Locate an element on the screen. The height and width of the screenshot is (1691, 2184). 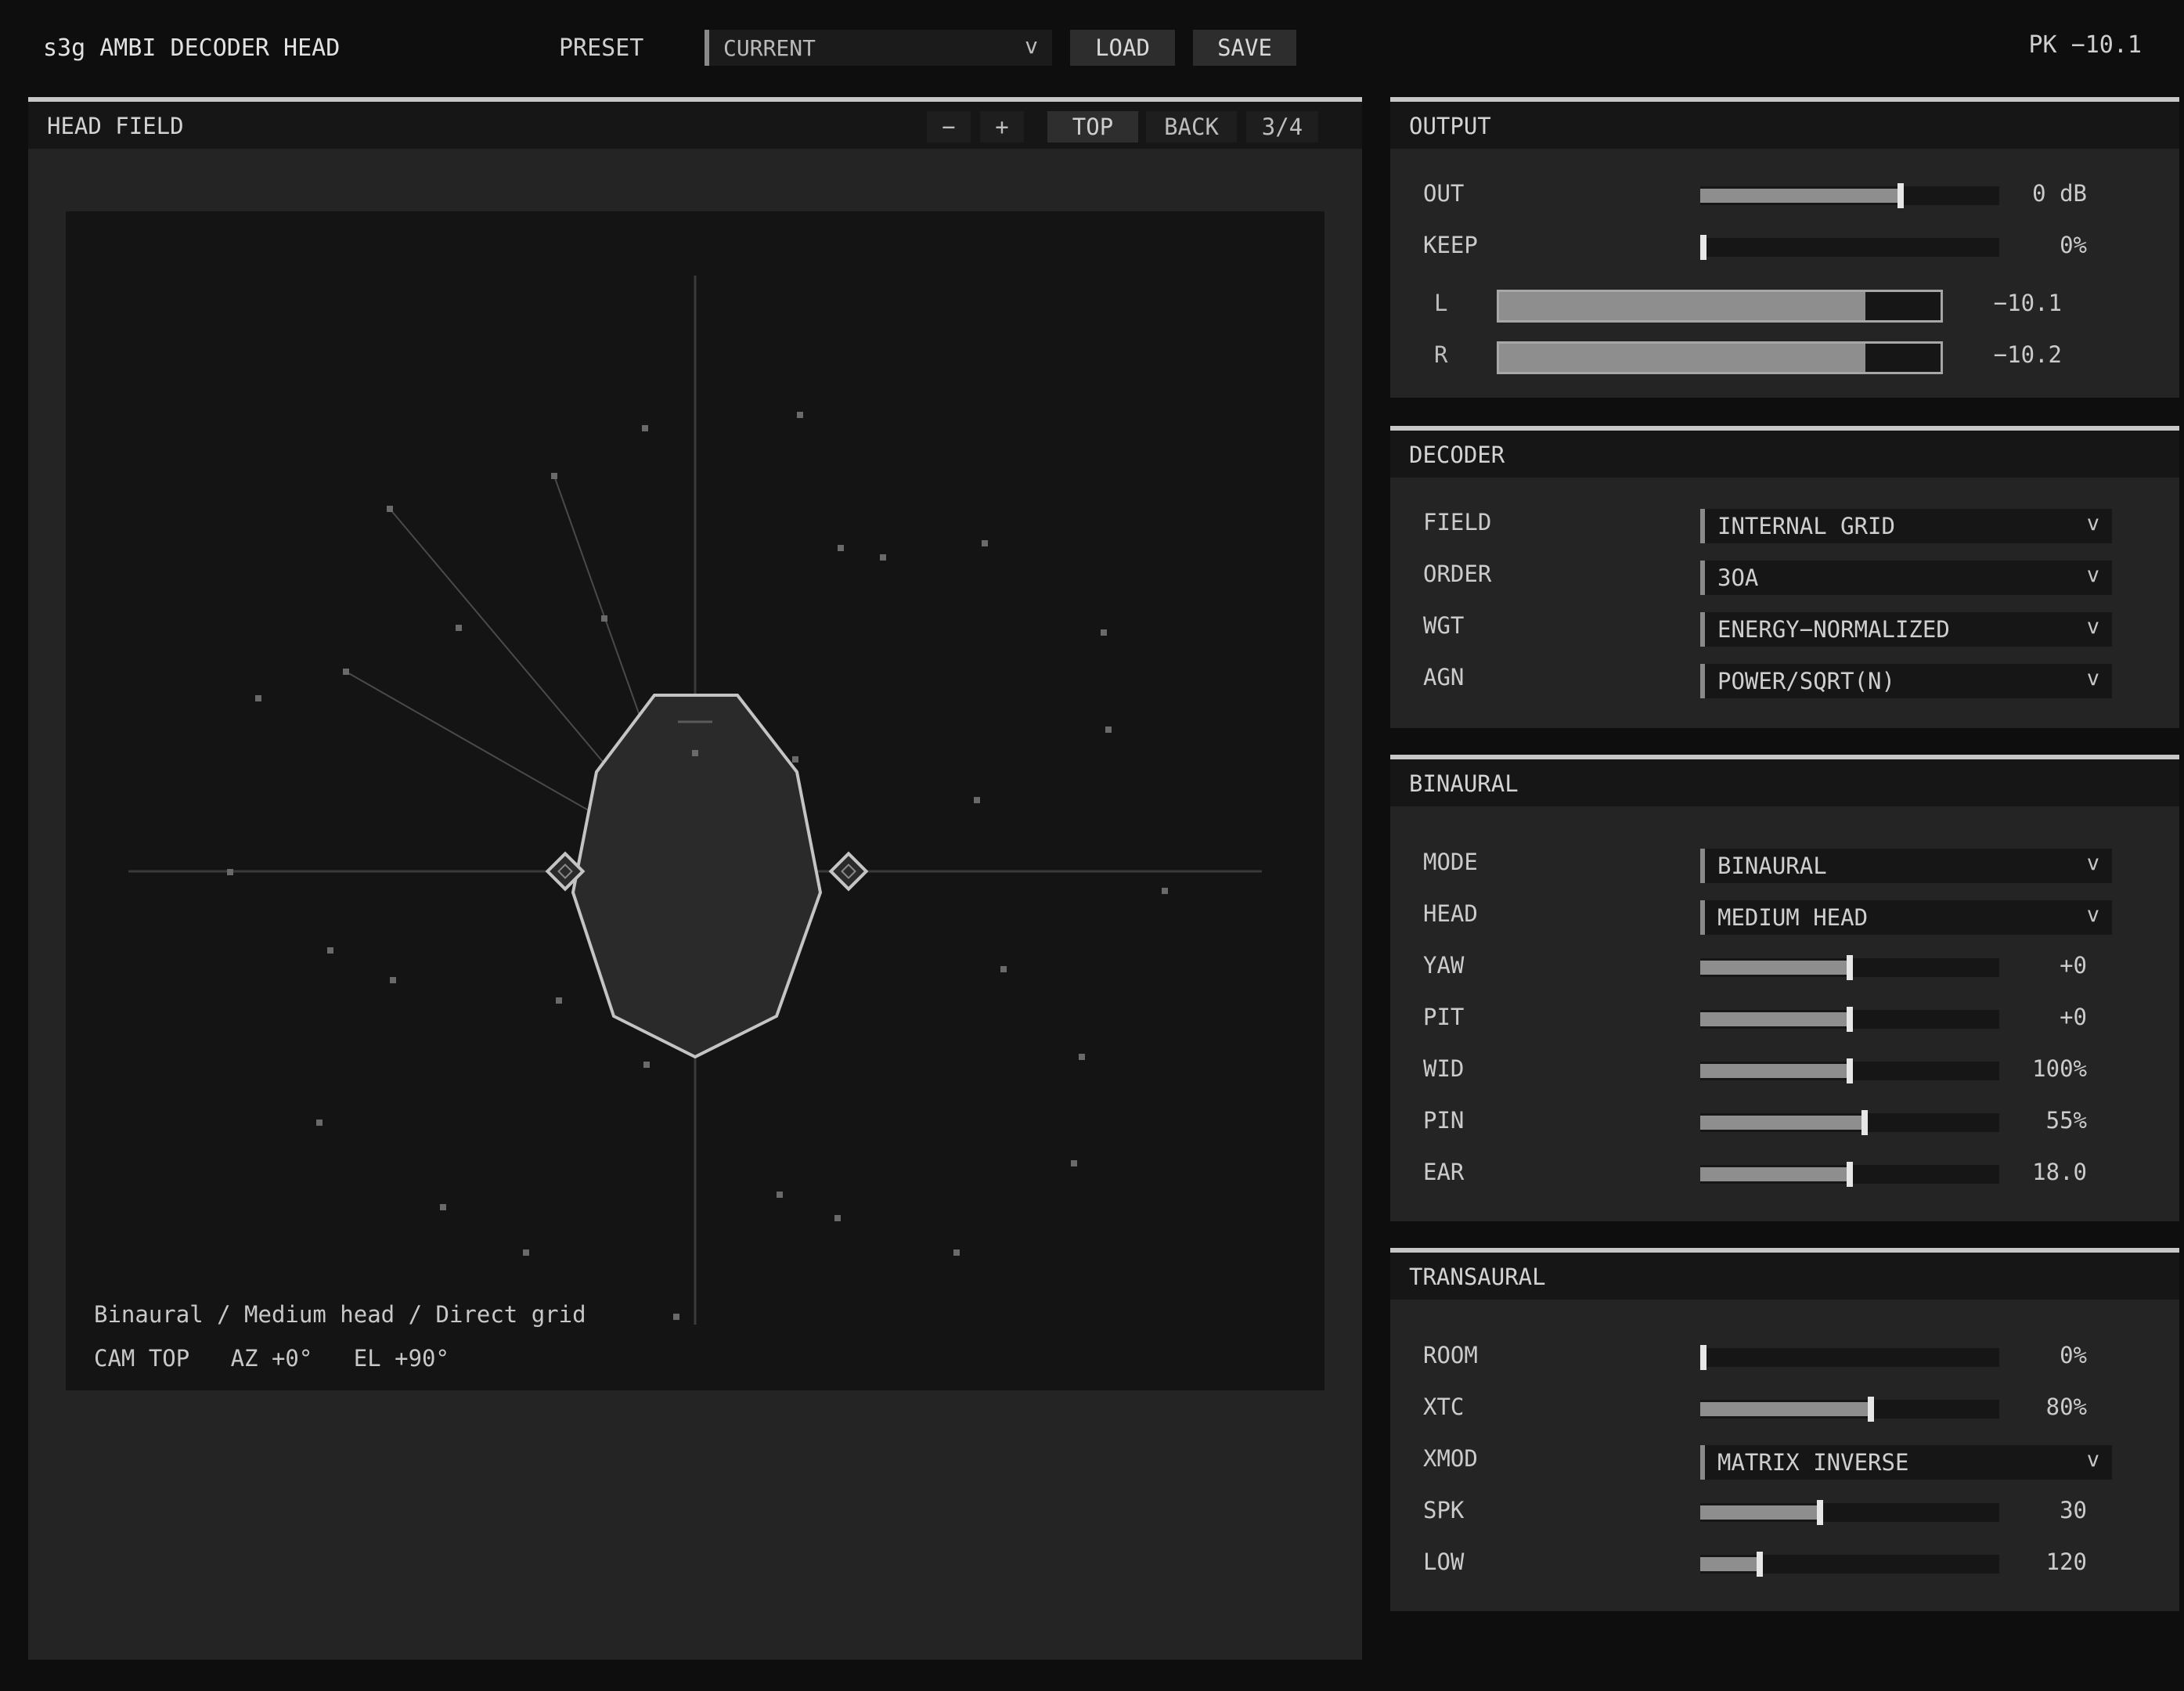
save-button: SAVE is located at coordinates (1244, 48).